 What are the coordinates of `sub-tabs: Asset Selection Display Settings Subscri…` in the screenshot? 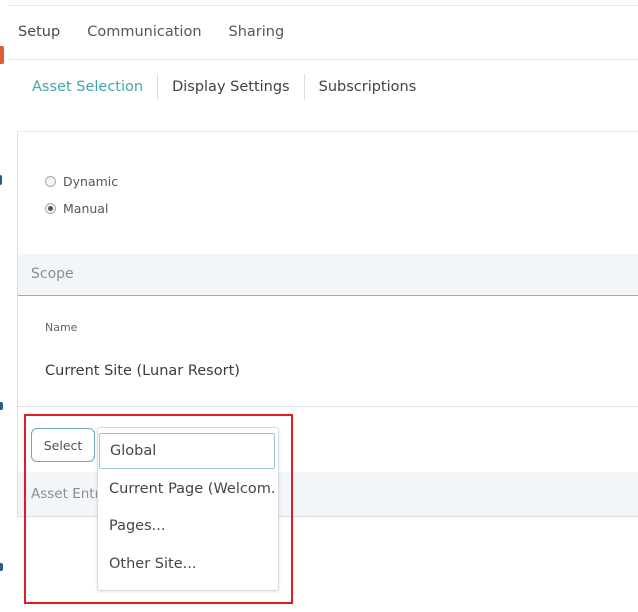 It's located at (224, 87).